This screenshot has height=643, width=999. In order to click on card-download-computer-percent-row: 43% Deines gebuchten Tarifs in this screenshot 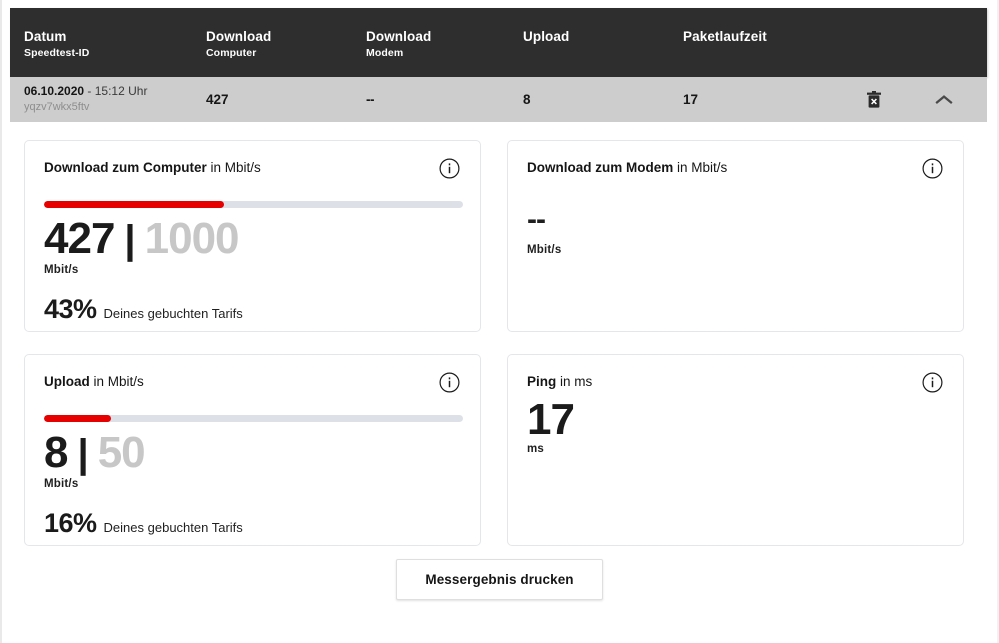, I will do `click(252, 311)`.